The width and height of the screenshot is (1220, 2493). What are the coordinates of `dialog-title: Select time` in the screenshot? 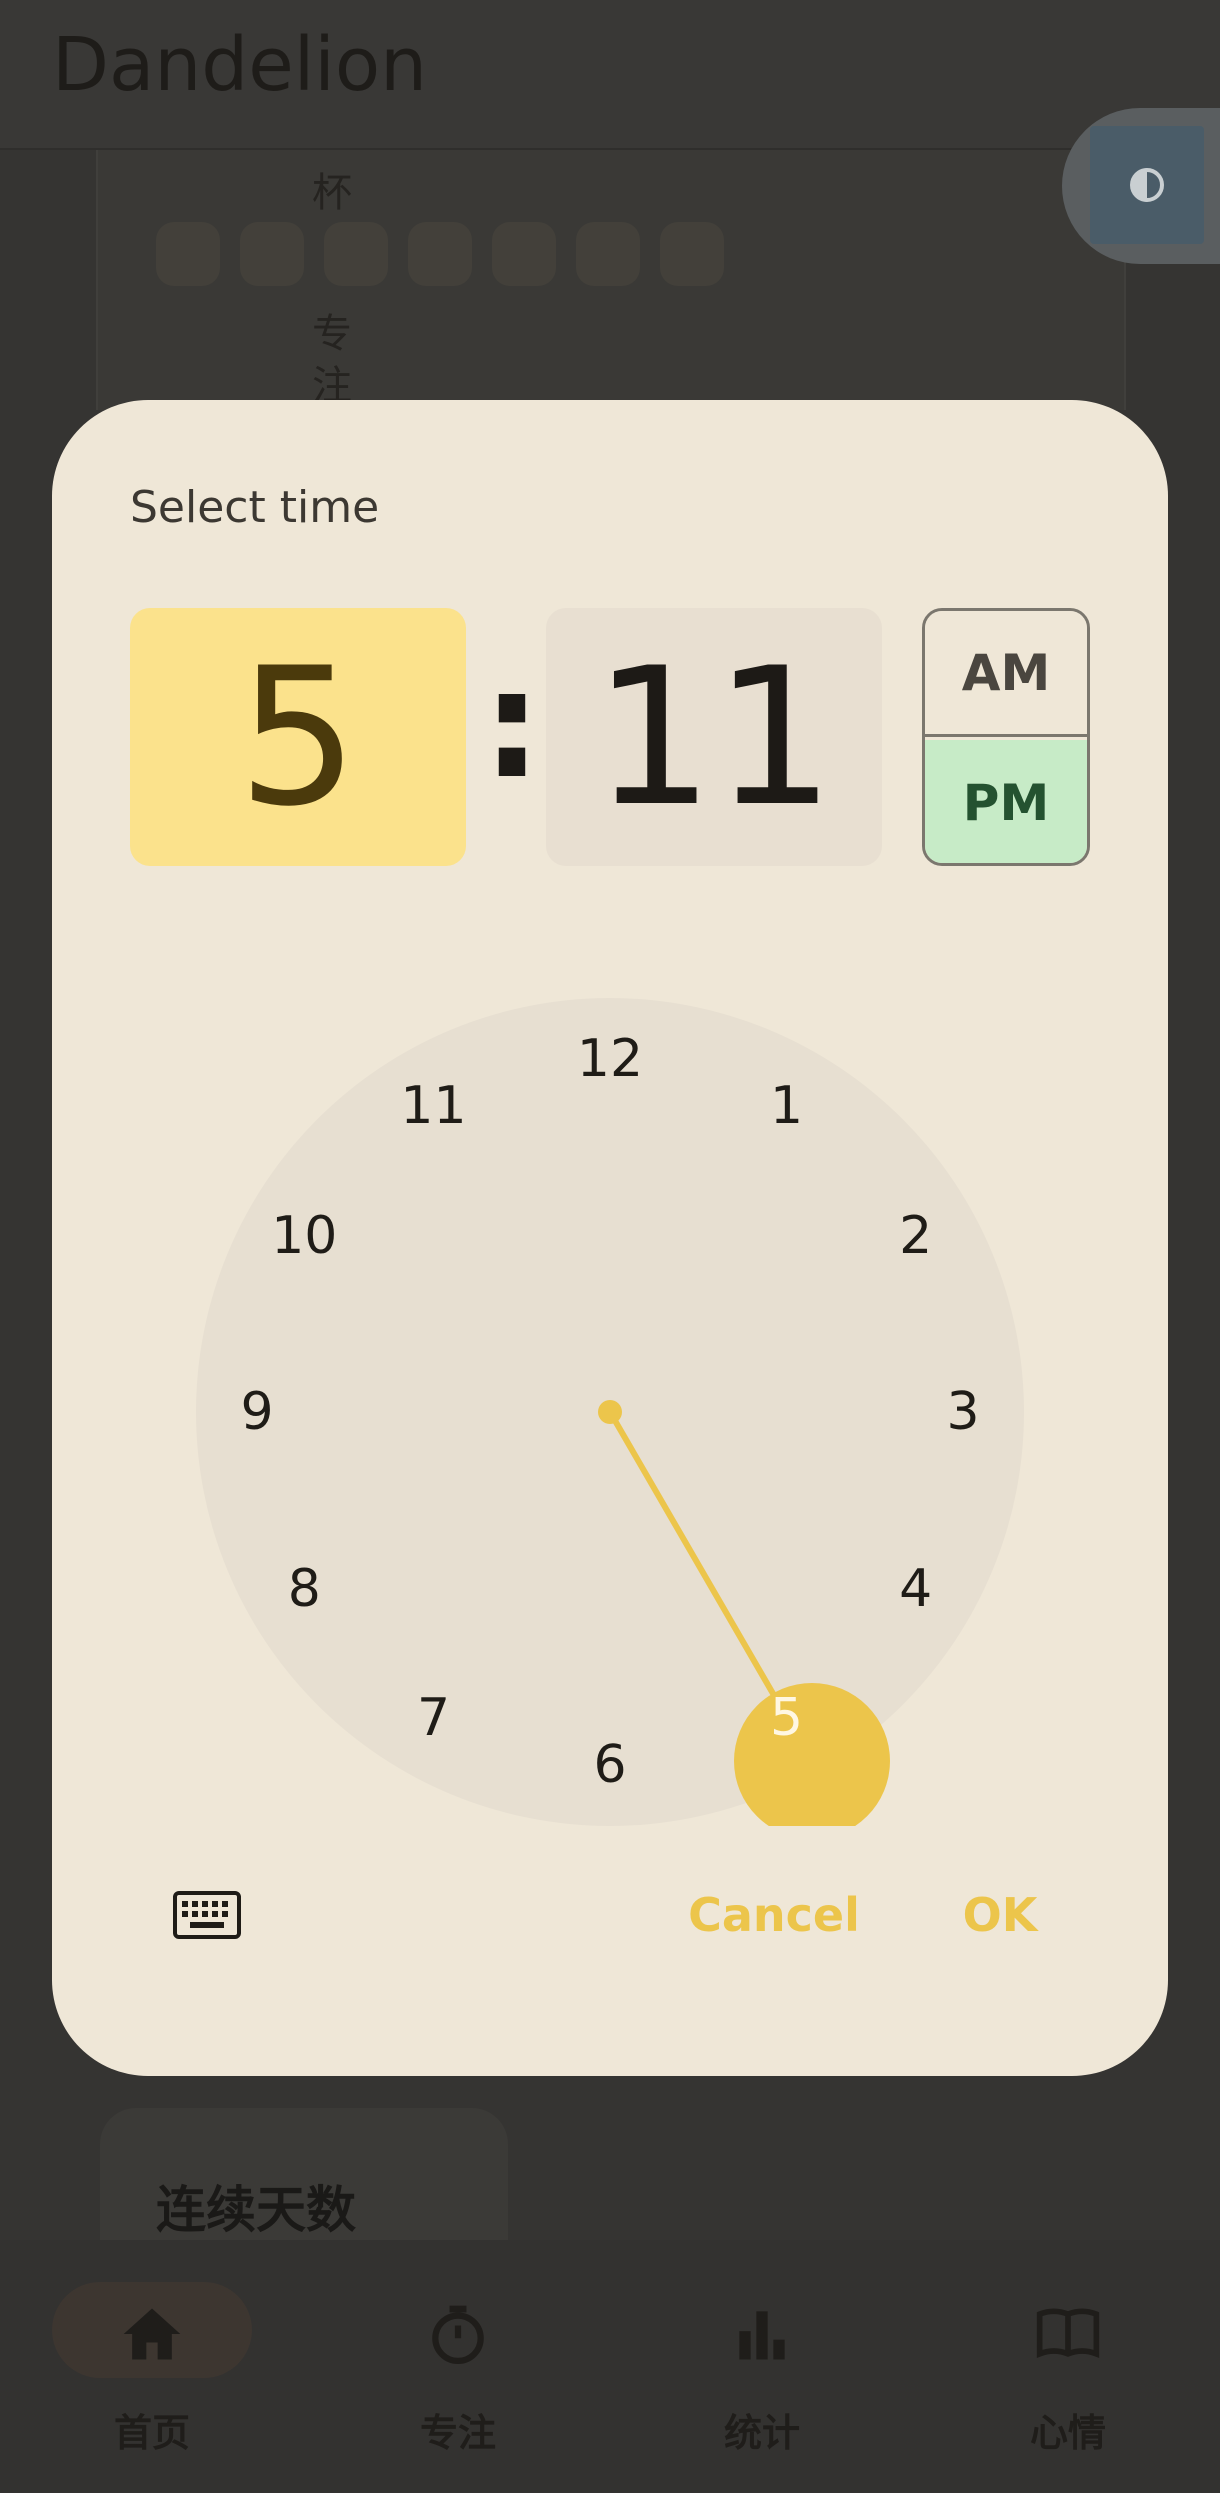 It's located at (255, 507).